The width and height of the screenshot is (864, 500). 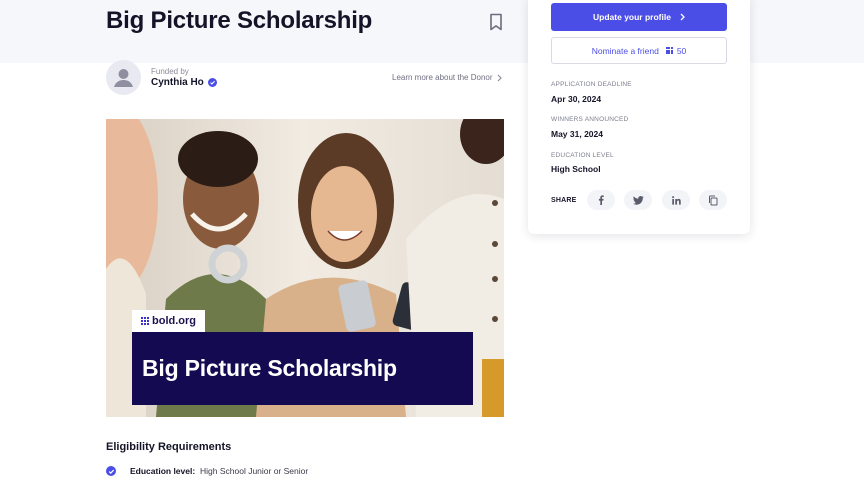 I want to click on brand-logo: bold.org, so click(x=168, y=321).